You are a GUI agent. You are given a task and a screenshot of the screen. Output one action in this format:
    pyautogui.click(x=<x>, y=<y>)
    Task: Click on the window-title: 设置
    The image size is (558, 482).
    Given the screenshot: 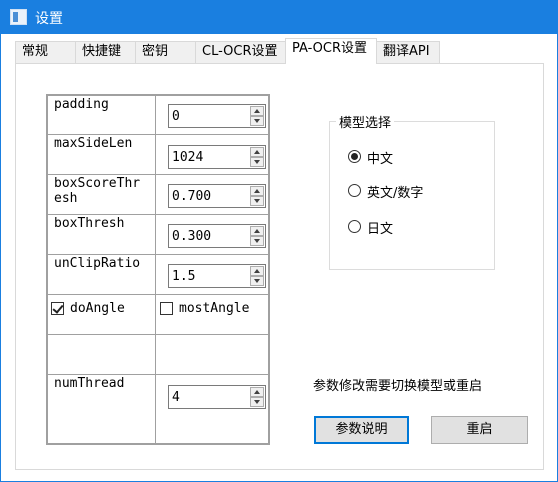 What is the action you would take?
    pyautogui.click(x=49, y=19)
    